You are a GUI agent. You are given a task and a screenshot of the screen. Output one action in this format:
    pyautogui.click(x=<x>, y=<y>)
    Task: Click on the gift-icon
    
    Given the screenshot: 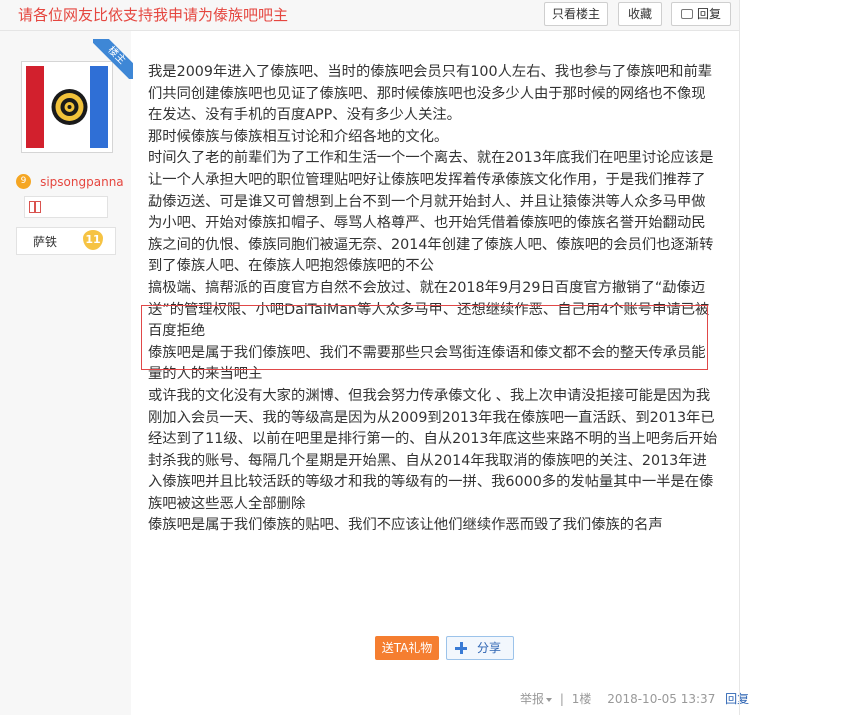 What is the action you would take?
    pyautogui.click(x=35, y=207)
    